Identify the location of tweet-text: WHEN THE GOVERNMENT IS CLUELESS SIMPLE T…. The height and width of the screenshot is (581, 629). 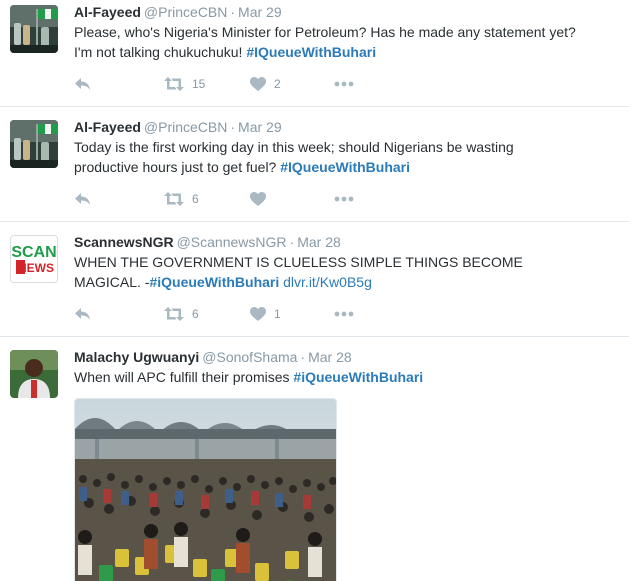
(349, 272).